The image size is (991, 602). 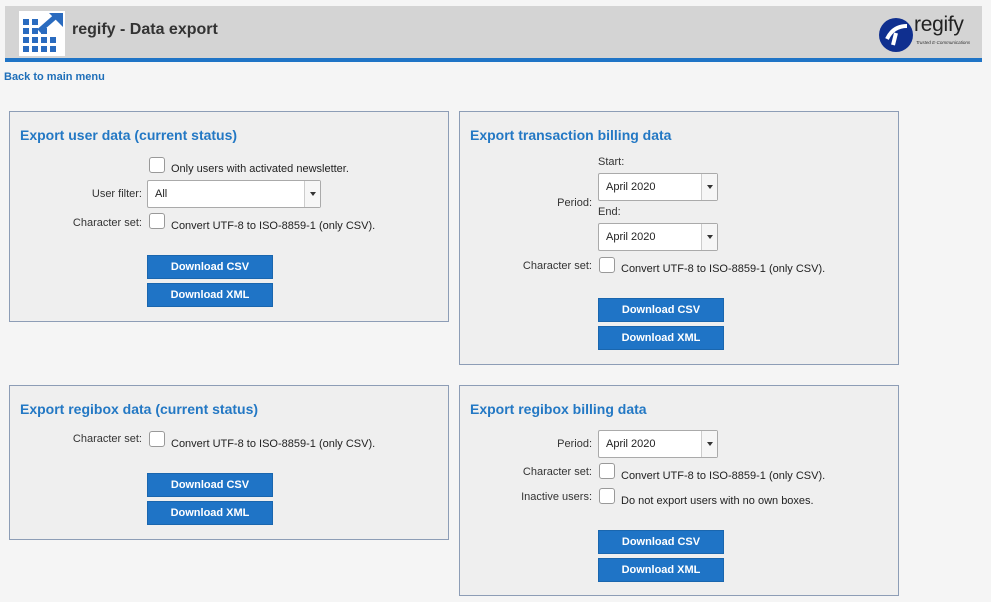 What do you see at coordinates (54, 77) in the screenshot?
I see `back-to-main-menu-link: Back to main menu` at bounding box center [54, 77].